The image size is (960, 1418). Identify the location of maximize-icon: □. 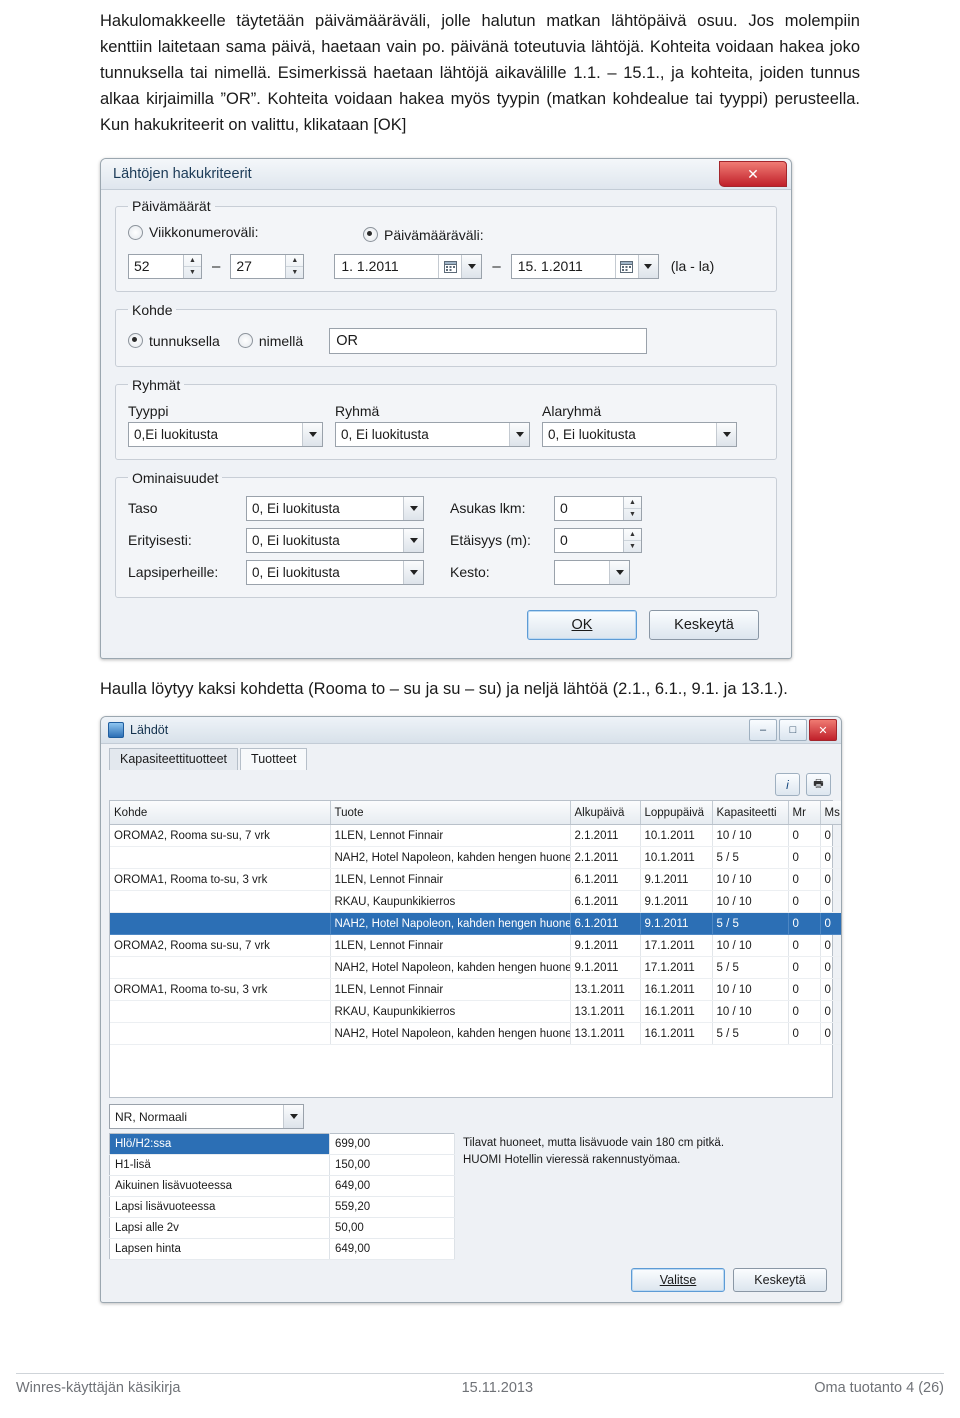
(793, 730).